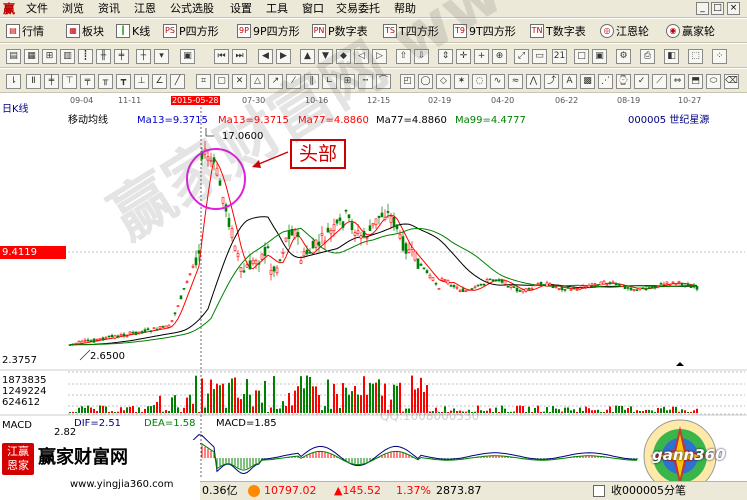 This screenshot has height=500, width=747. Describe the element at coordinates (569, 81) in the screenshot. I see `draw-text-icon: A` at that location.